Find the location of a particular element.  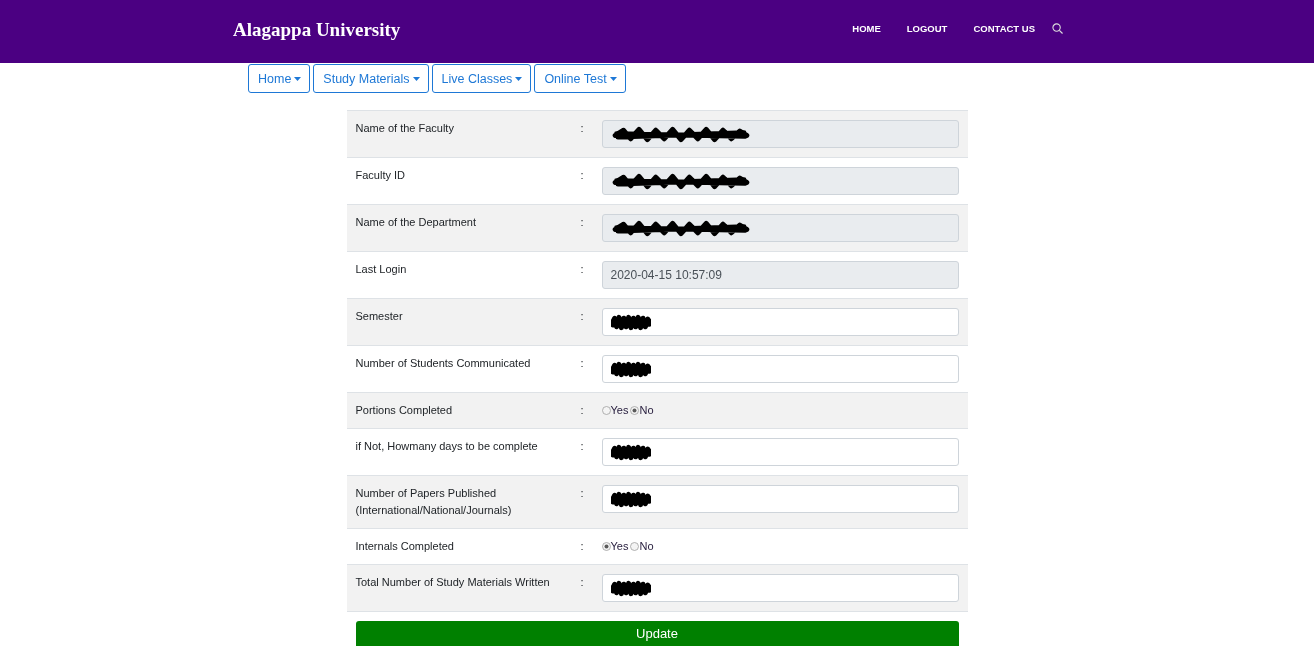

nav-link: CONTACT US is located at coordinates (1004, 28).